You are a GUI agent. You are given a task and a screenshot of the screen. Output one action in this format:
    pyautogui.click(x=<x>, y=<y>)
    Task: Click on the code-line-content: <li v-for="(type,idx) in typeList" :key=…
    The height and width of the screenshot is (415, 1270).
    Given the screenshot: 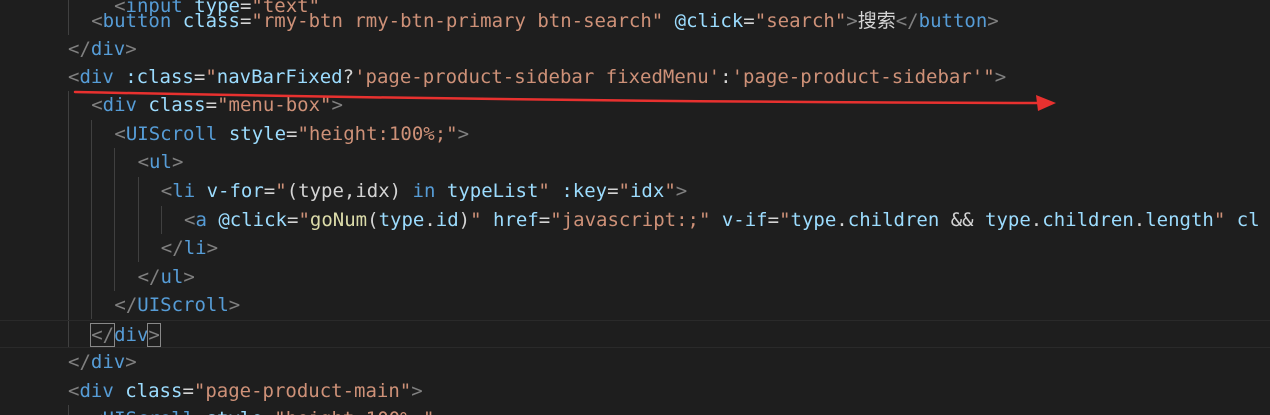 What is the action you would take?
    pyautogui.click(x=424, y=191)
    